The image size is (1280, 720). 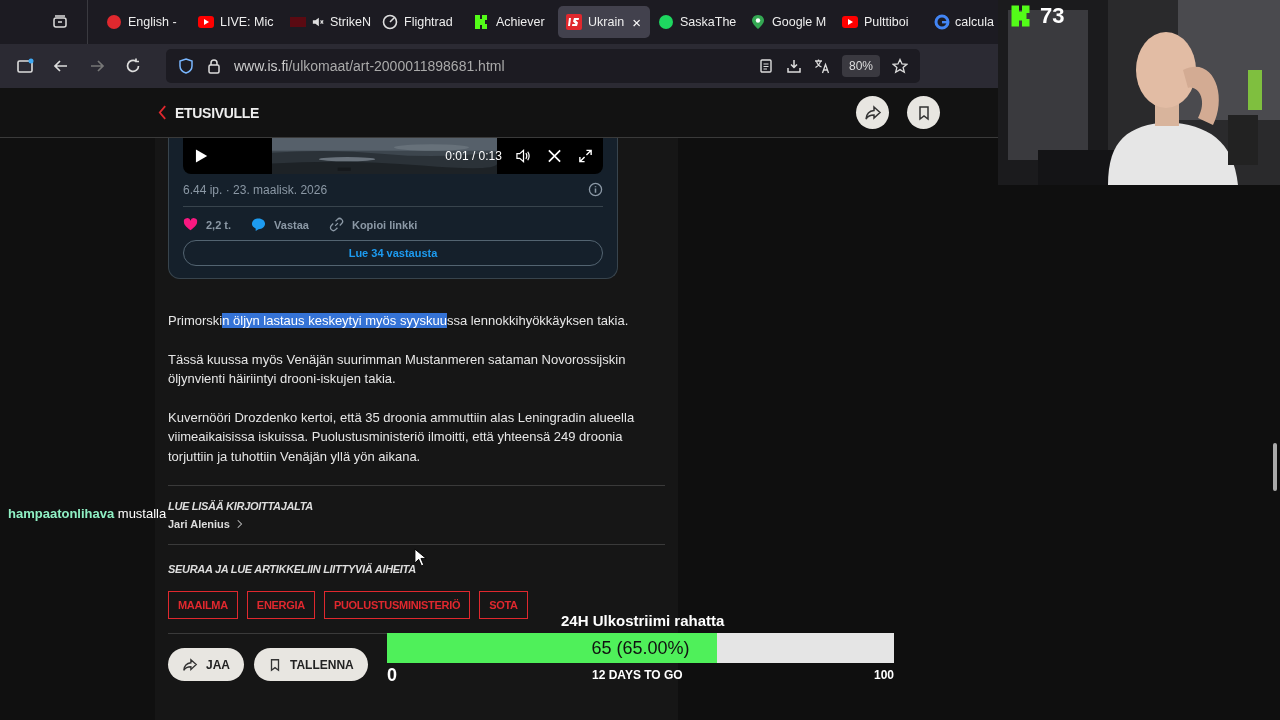 I want to click on address-bar: www.is.fi/ulkomaat/art-2000011898681.html 80%, so click(x=543, y=66).